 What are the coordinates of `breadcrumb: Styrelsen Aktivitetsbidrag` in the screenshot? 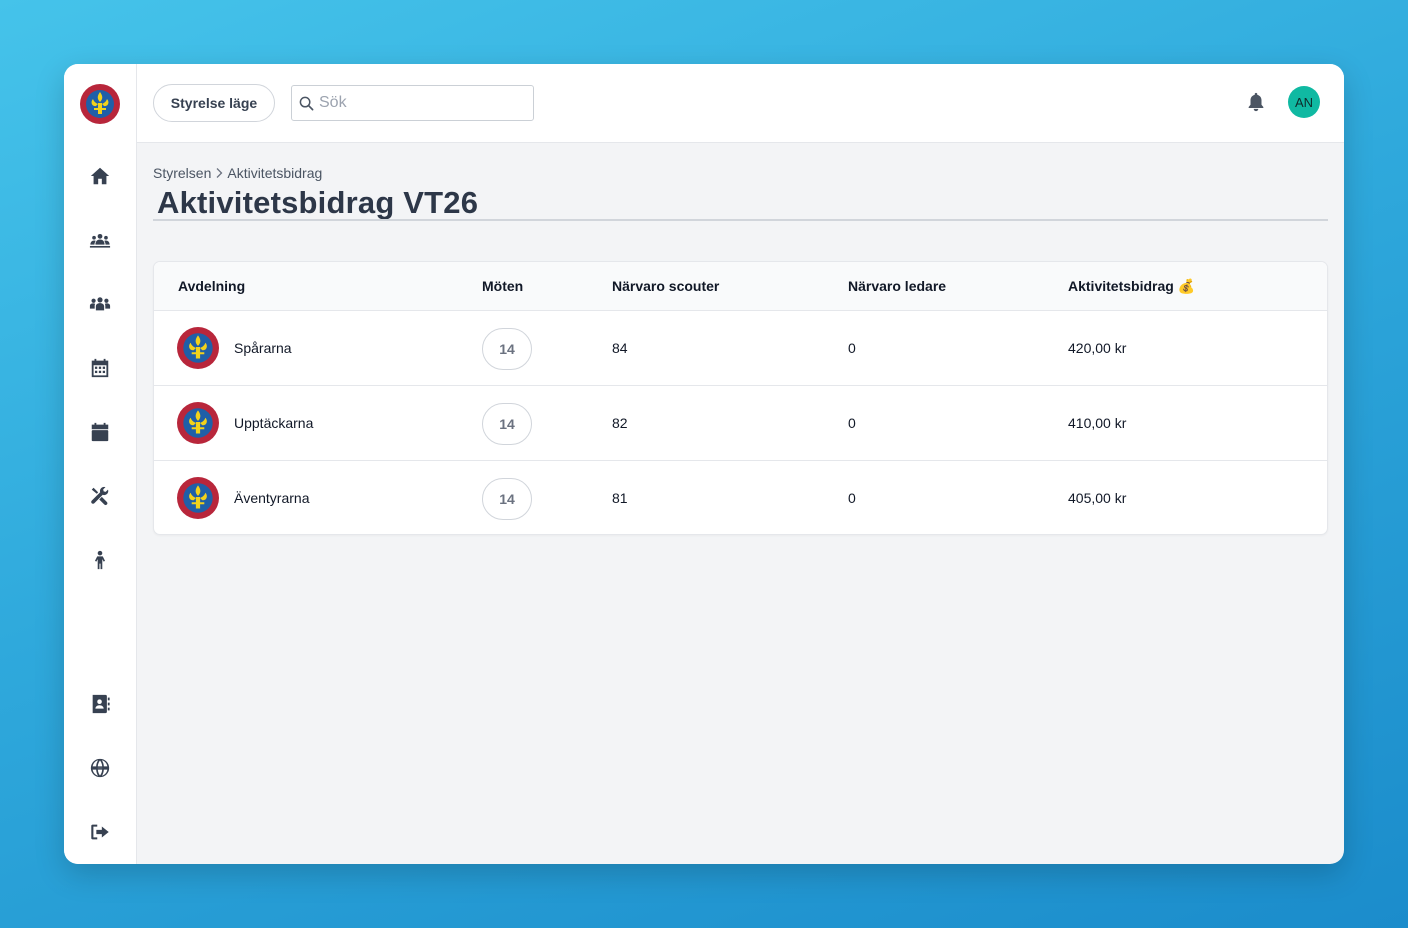 It's located at (237, 173).